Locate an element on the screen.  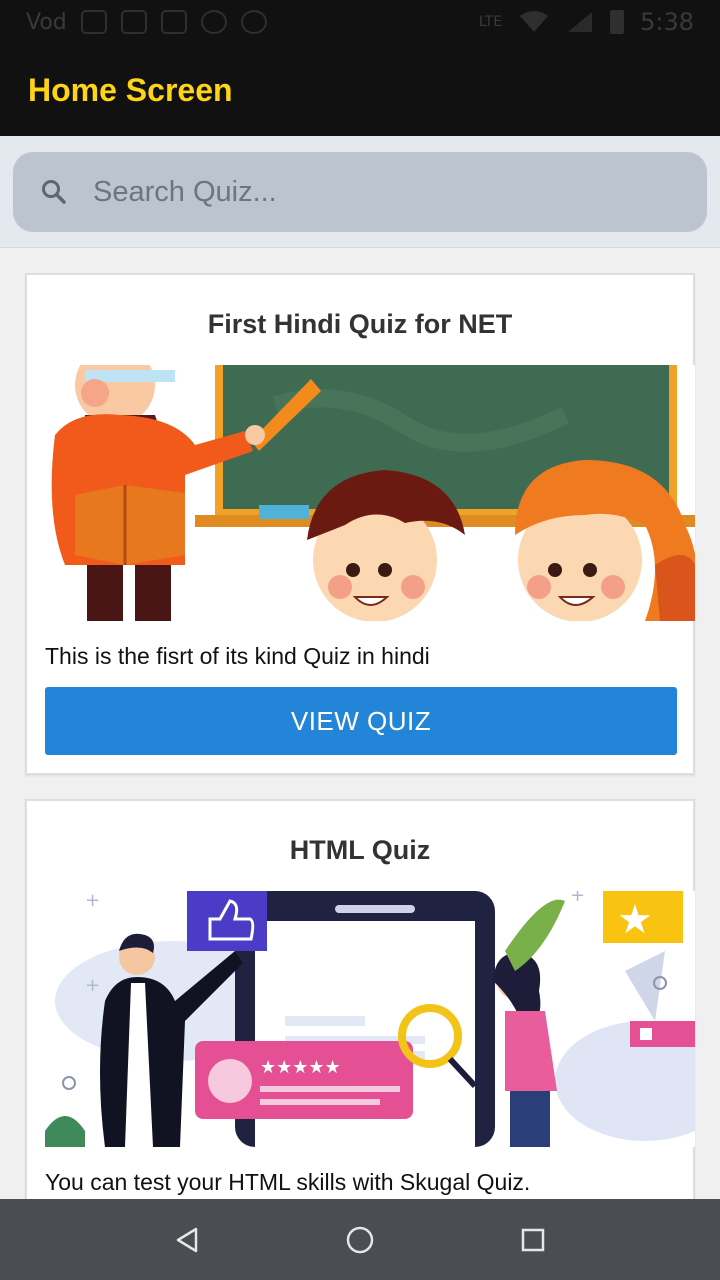
recents-button is located at coordinates (533, 1240).